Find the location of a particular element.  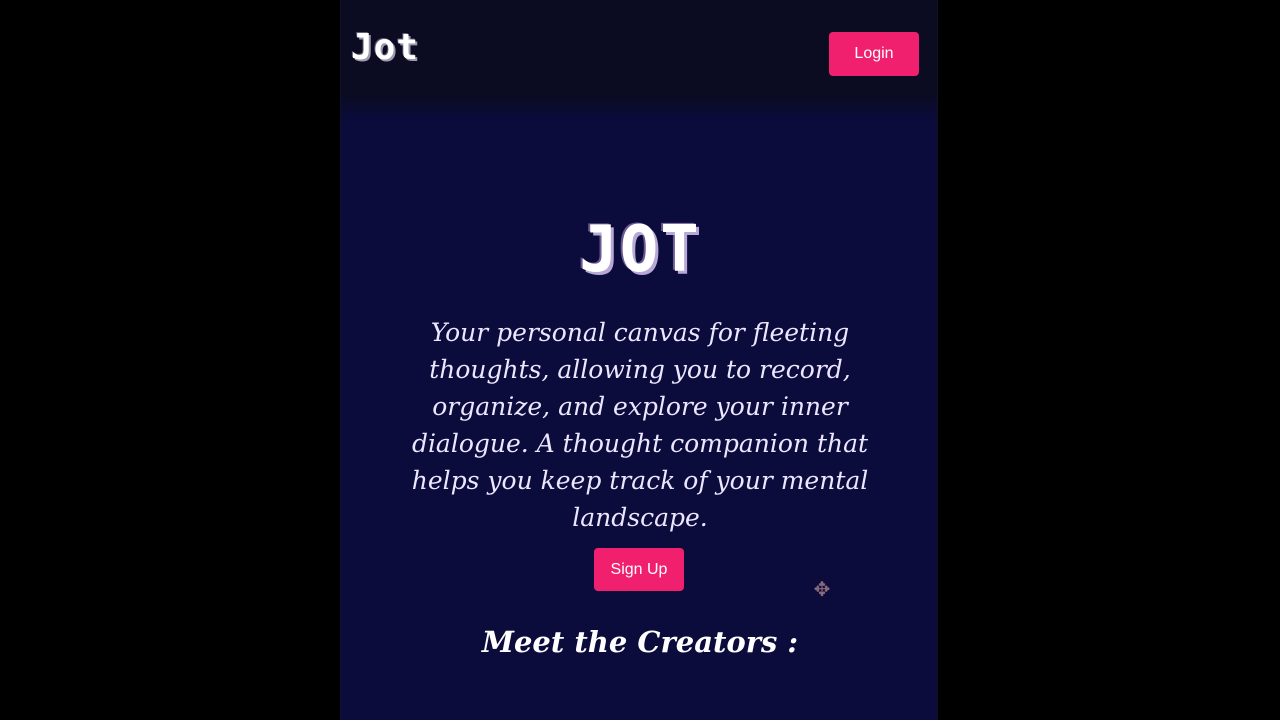

signup-button: Sign Up is located at coordinates (639, 569).